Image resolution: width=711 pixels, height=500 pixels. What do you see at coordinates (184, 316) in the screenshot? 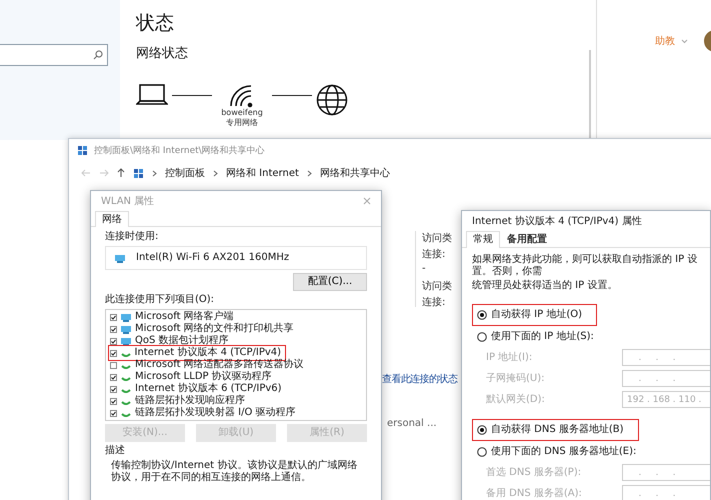
I see `item-label: Microsoft 网络客户端` at bounding box center [184, 316].